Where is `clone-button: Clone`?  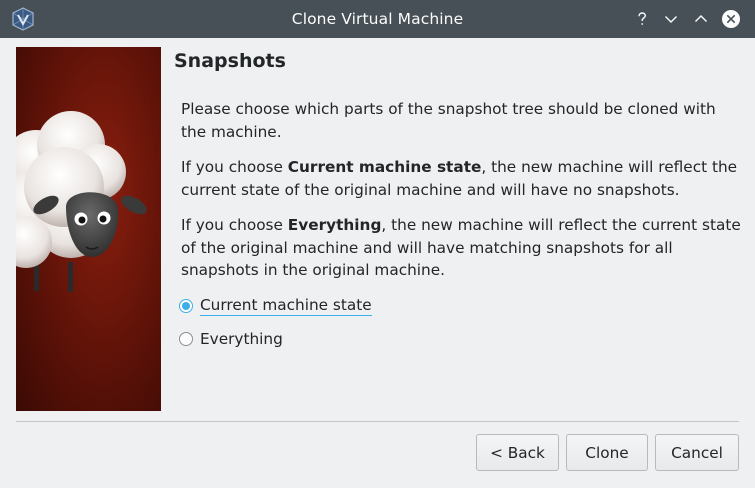
clone-button: Clone is located at coordinates (607, 452).